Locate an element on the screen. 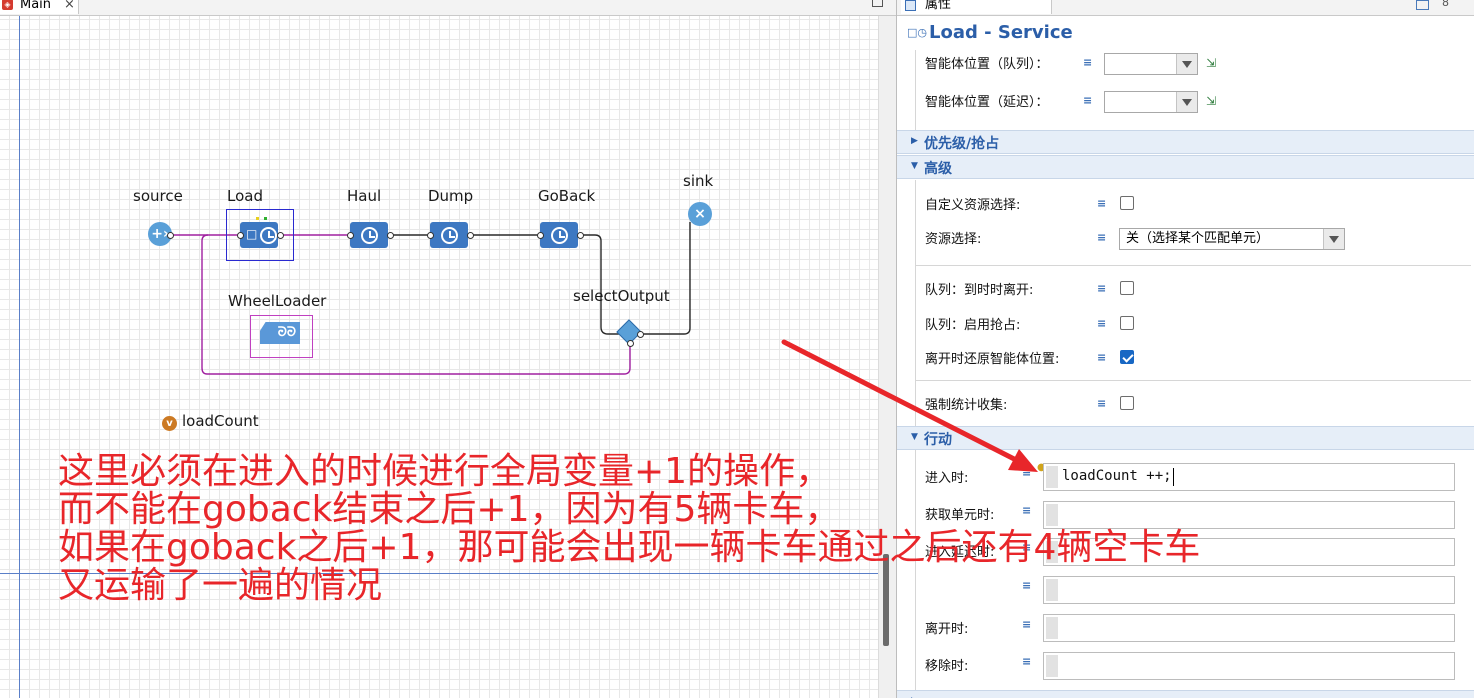 The width and height of the screenshot is (1474, 698). clock-icon is located at coordinates (559, 235).